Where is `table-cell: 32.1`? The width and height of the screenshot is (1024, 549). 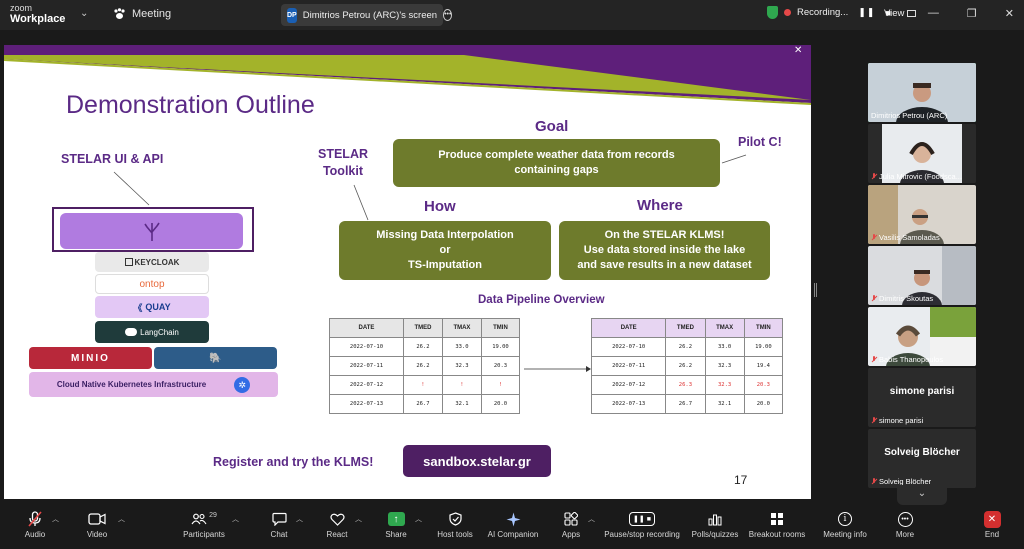
table-cell: 32.1 is located at coordinates (724, 404).